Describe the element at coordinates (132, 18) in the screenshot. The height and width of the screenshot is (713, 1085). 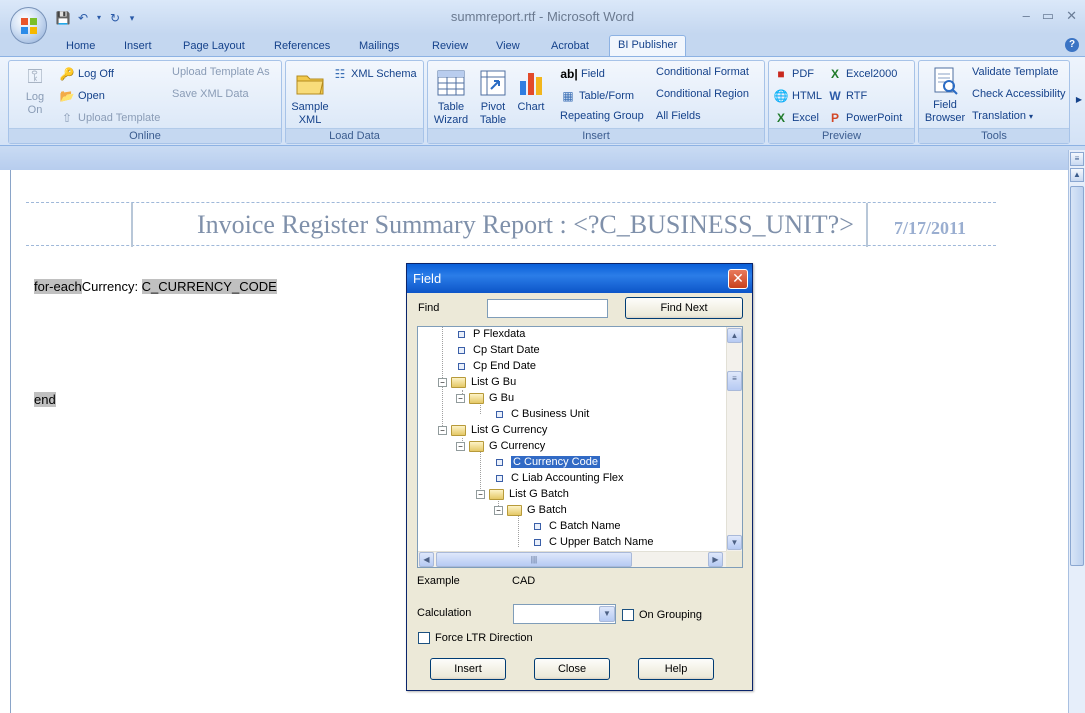
I see `customize-qat-icon: ▾` at that location.